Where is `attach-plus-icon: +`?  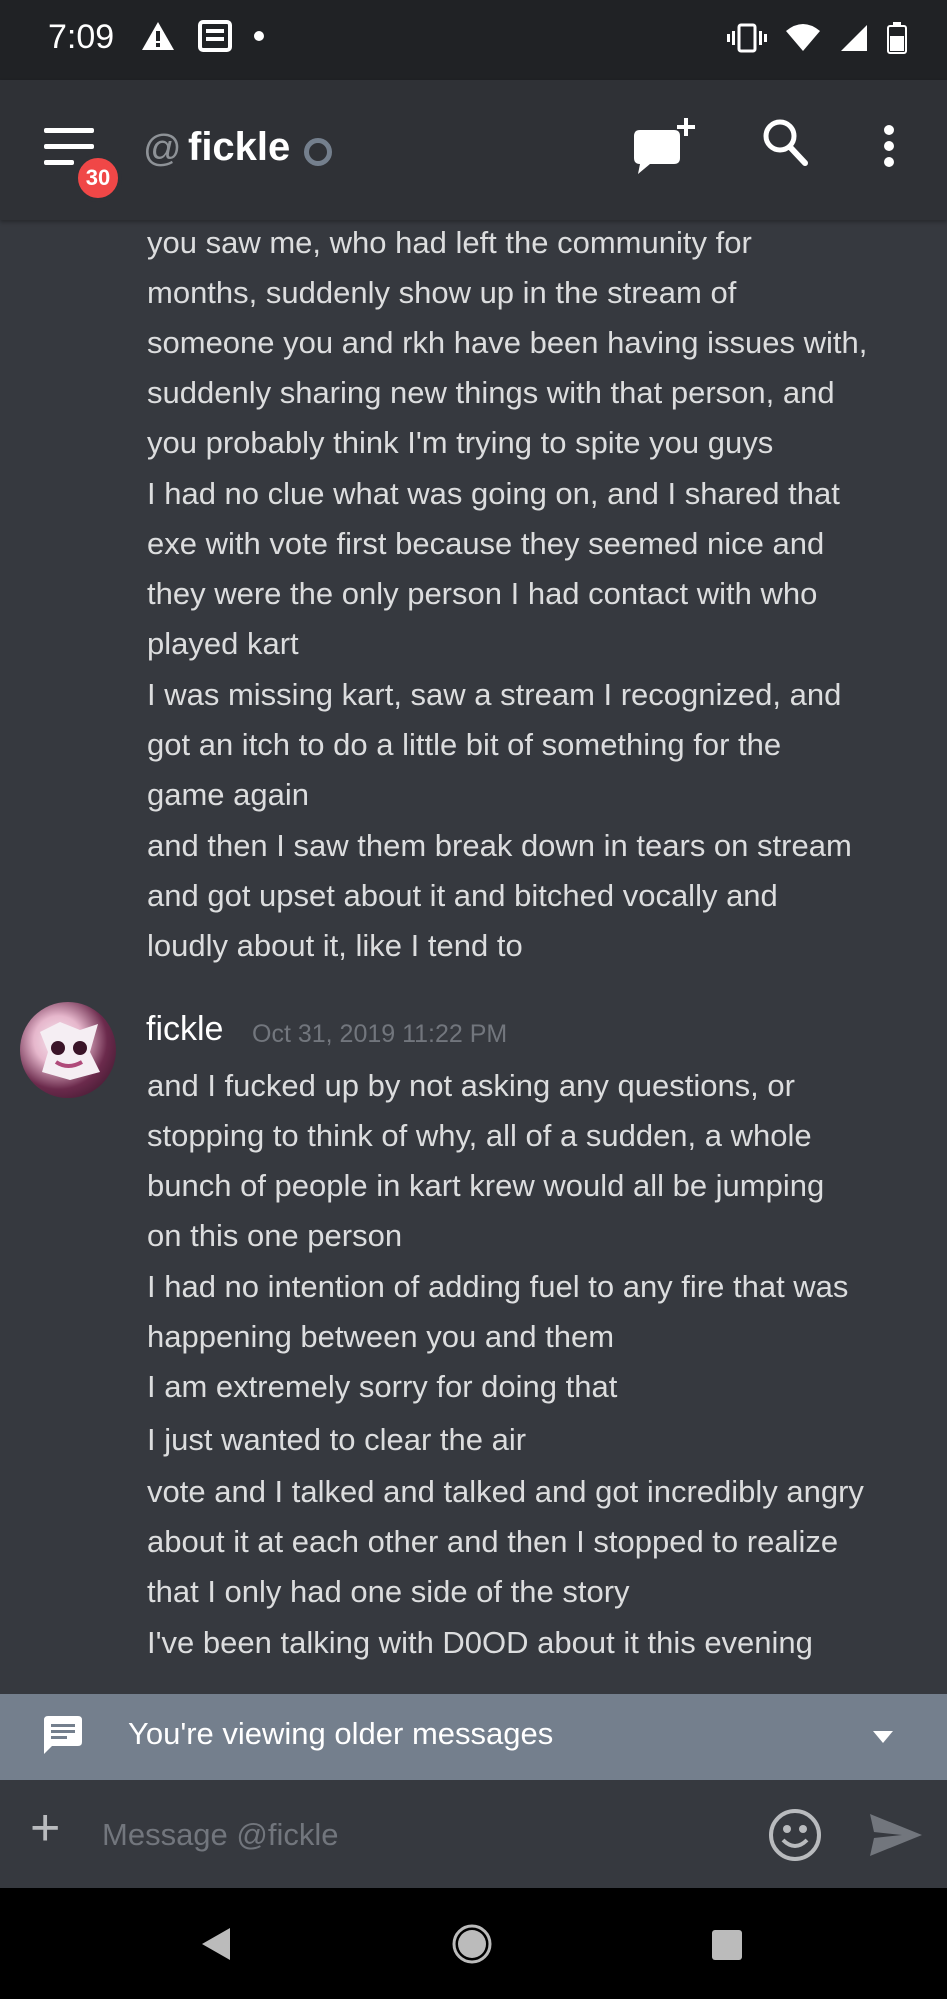
attach-plus-icon: + is located at coordinates (45, 1828).